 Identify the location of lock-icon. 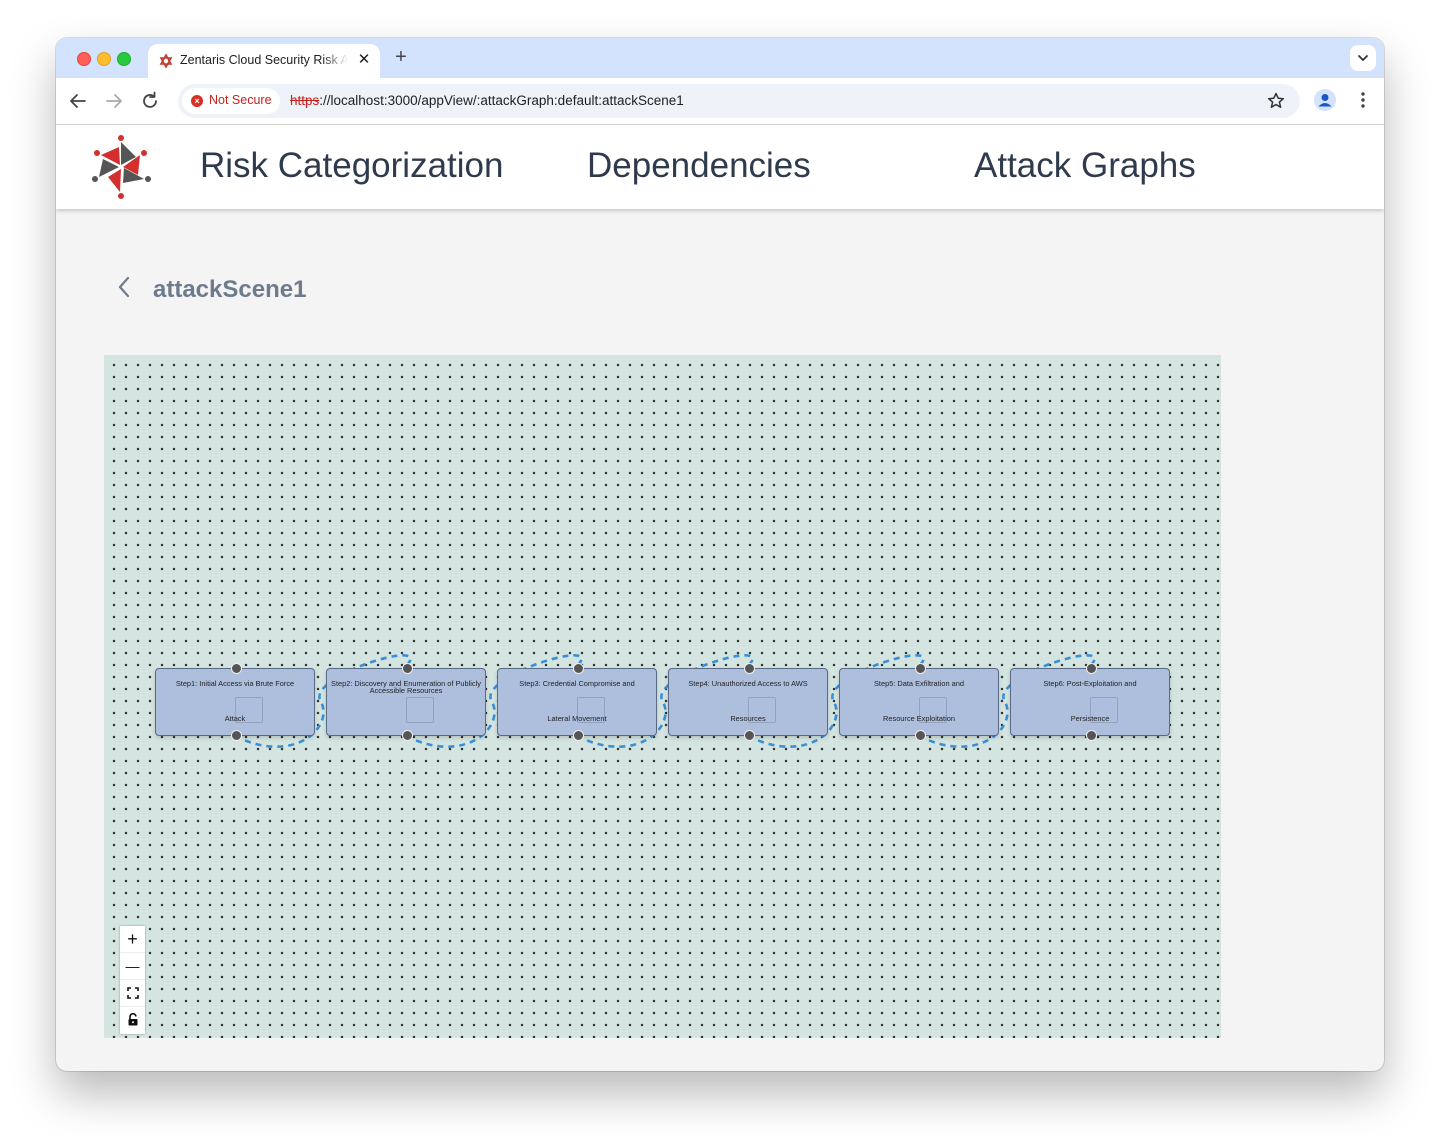
(132, 1019).